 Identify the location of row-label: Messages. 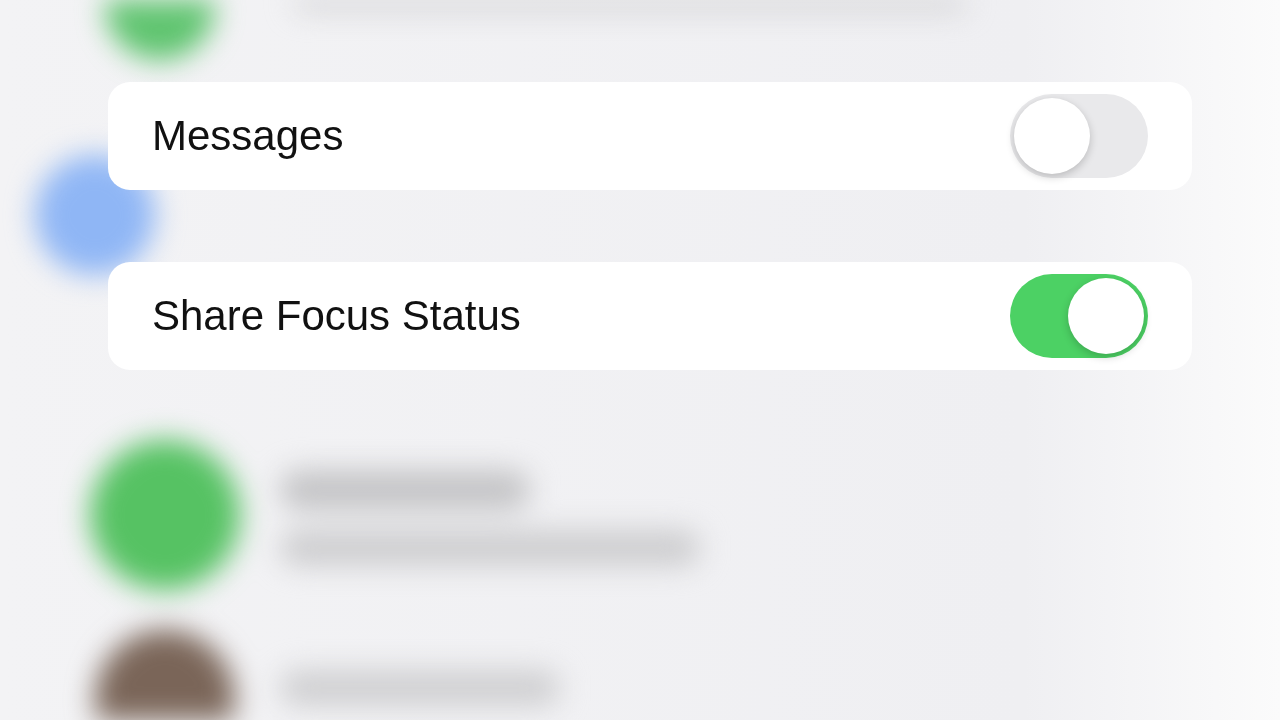
(248, 136).